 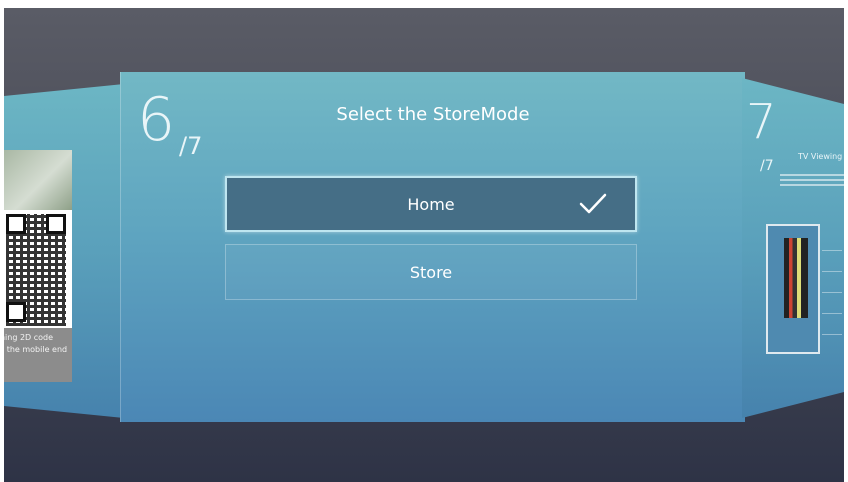 I want to click on qr-caption-line2: ads the mobile end, so click(x=36, y=349).